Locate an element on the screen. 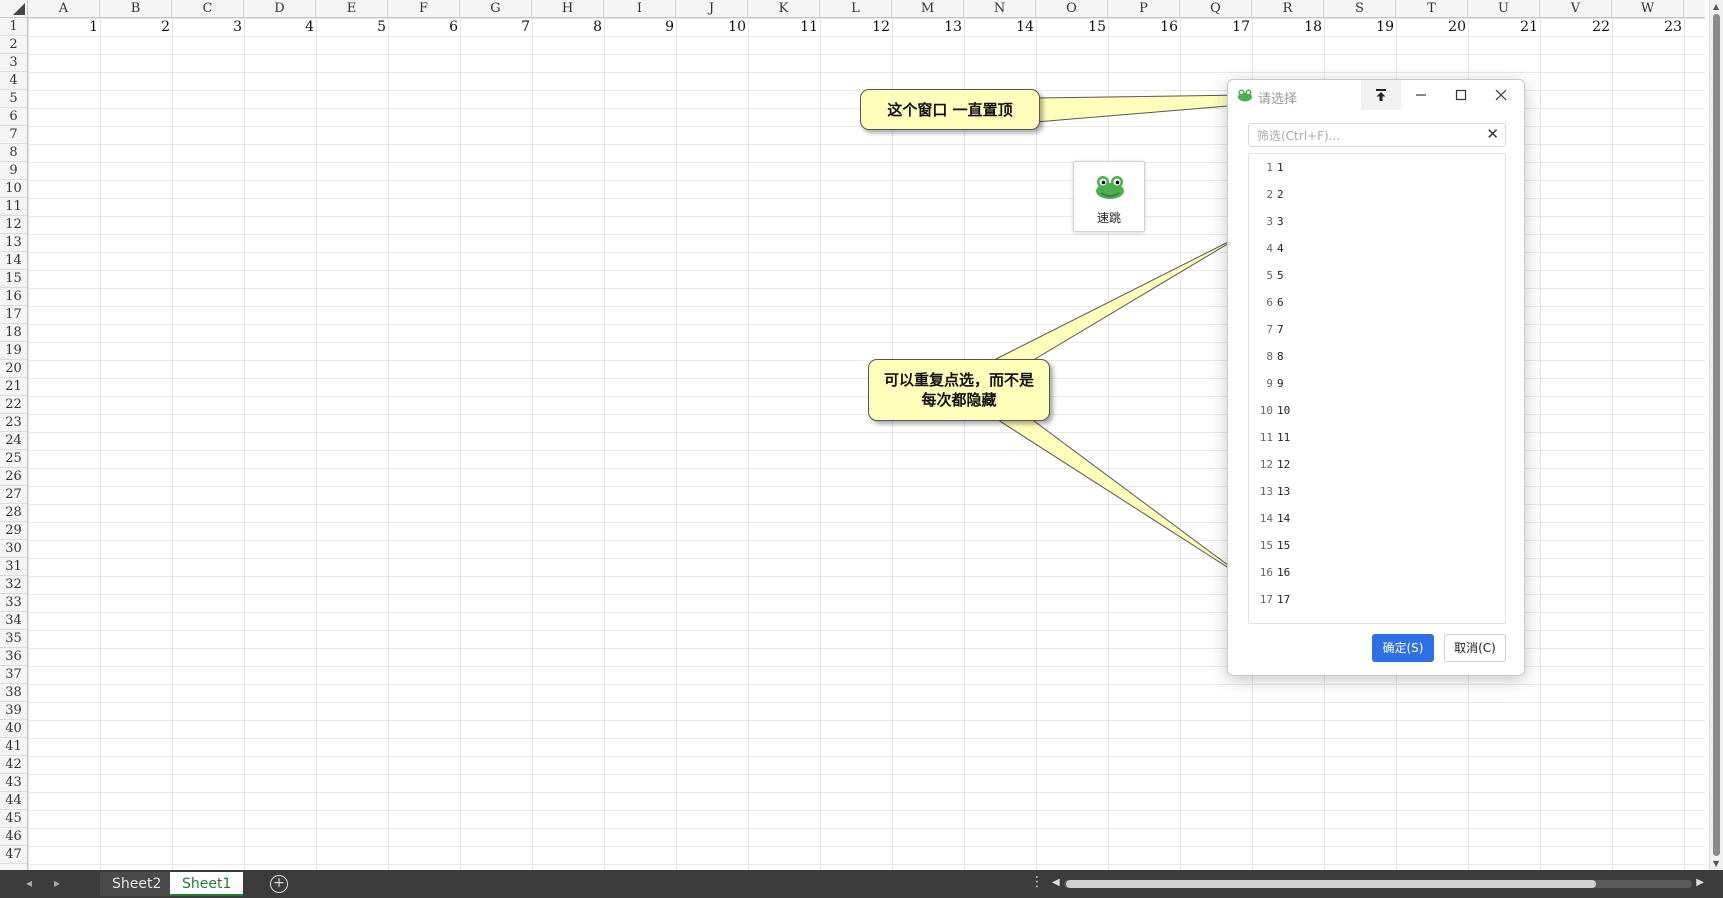 Image resolution: width=1723 pixels, height=898 pixels. sheet-tab-sheet2: Sheet2 is located at coordinates (137, 884).